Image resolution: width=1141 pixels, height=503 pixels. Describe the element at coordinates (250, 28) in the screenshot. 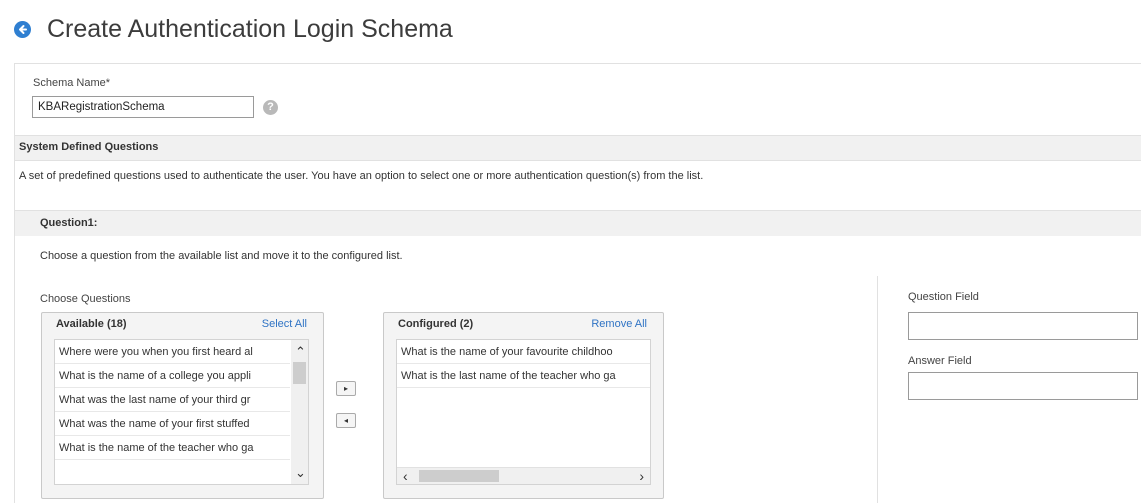

I see `page-title: Create Authentication Login Schema` at that location.